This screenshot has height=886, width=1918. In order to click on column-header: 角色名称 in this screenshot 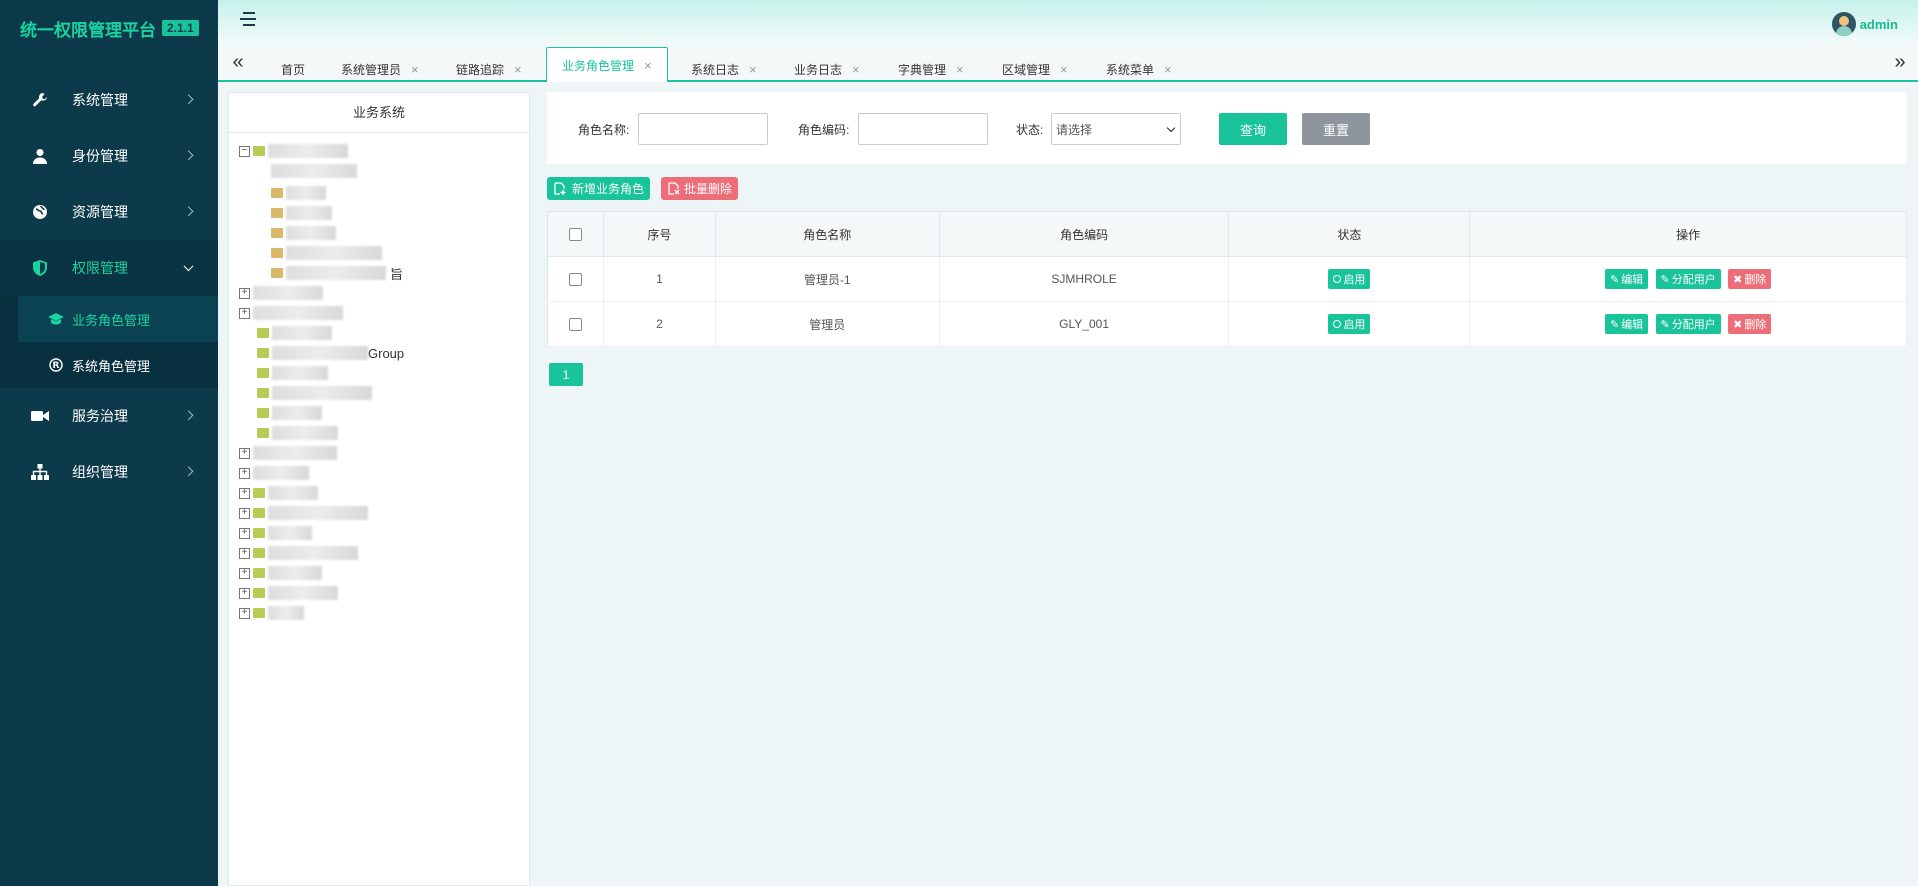, I will do `click(827, 234)`.